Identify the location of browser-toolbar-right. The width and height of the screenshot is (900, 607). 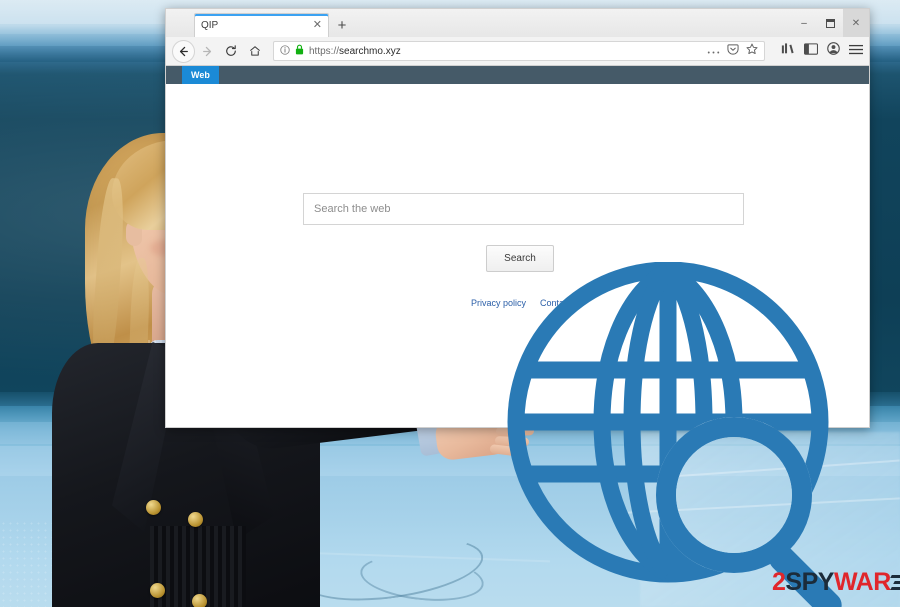
(817, 51).